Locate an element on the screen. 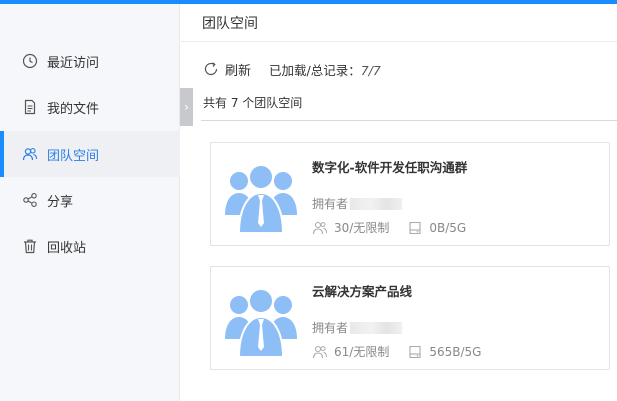  sidebar-item-team-space: 团队空间 is located at coordinates (90, 154).